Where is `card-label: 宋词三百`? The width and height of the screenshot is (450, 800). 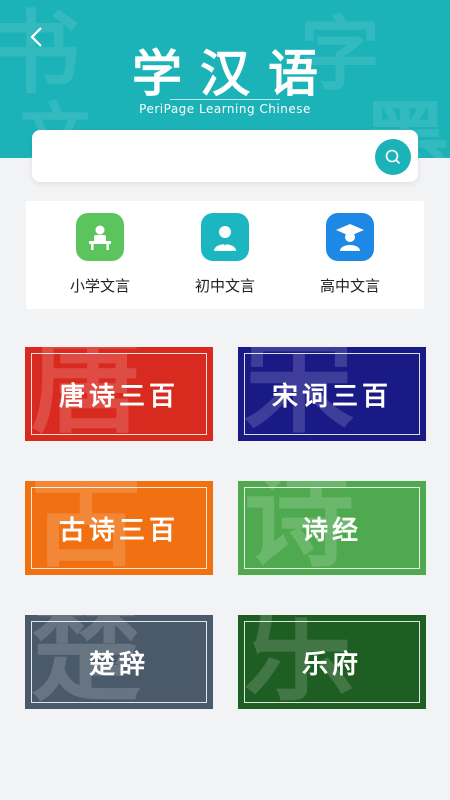
card-label: 宋词三百 is located at coordinates (331, 396).